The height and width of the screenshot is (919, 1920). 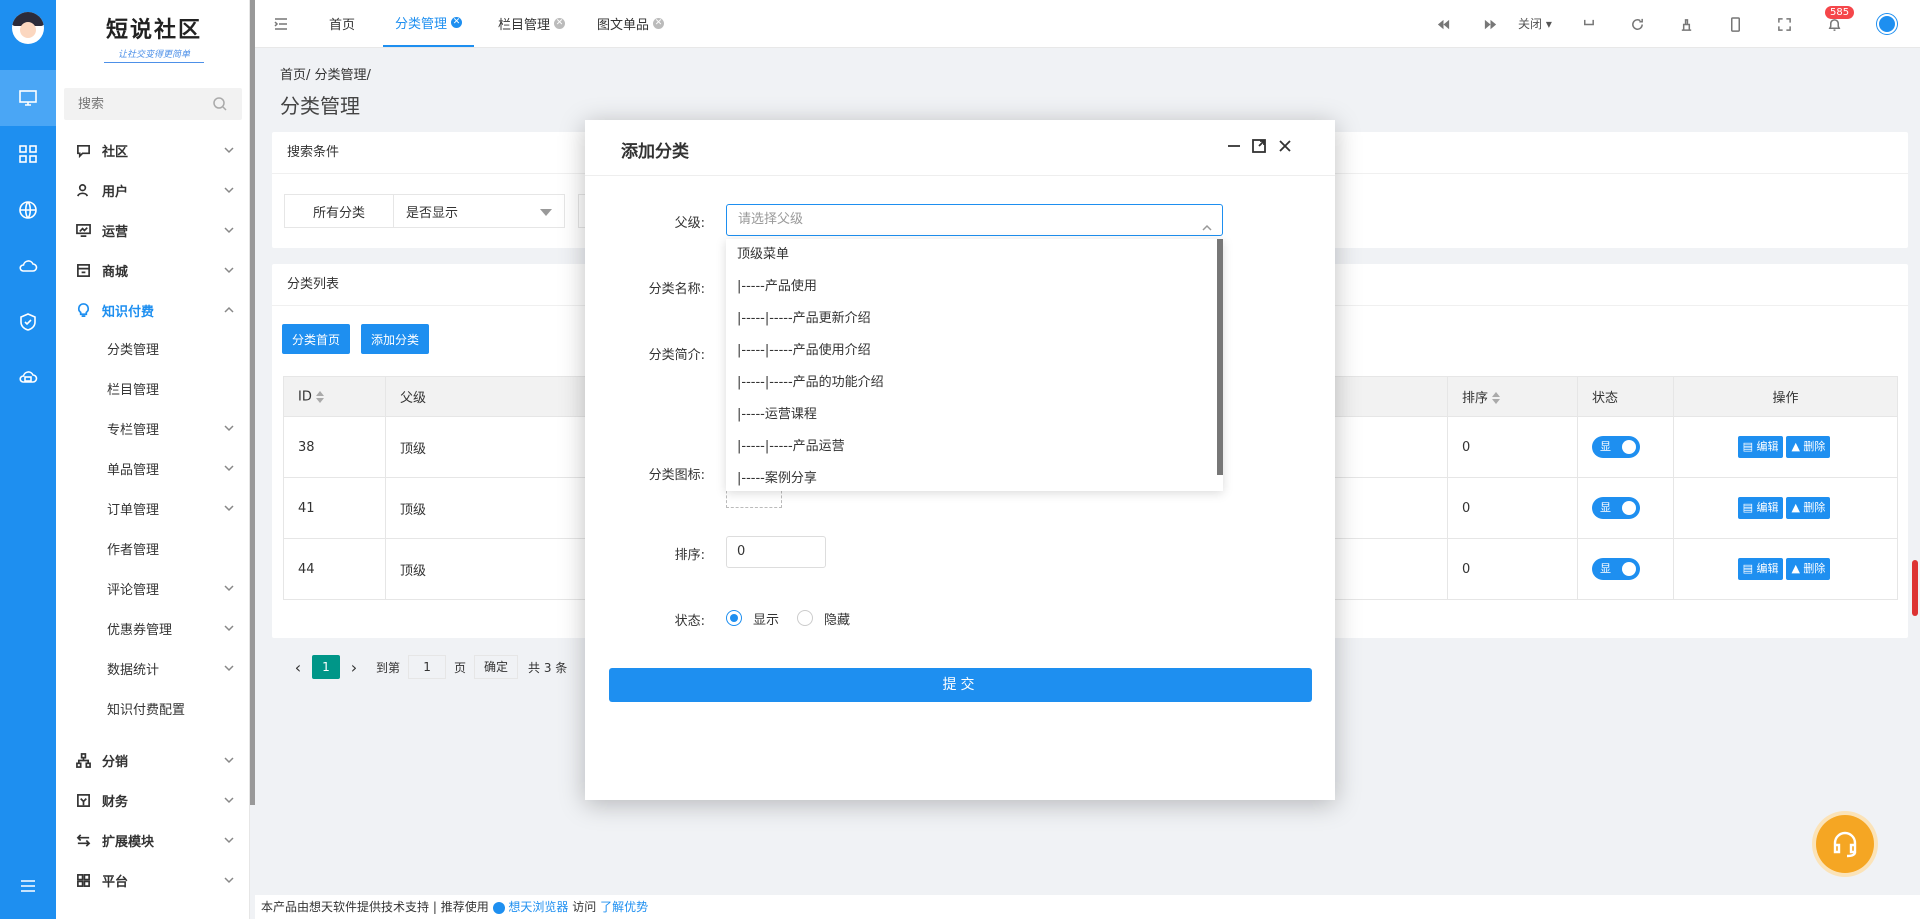 I want to click on parent-label: 父级:, so click(x=689, y=223).